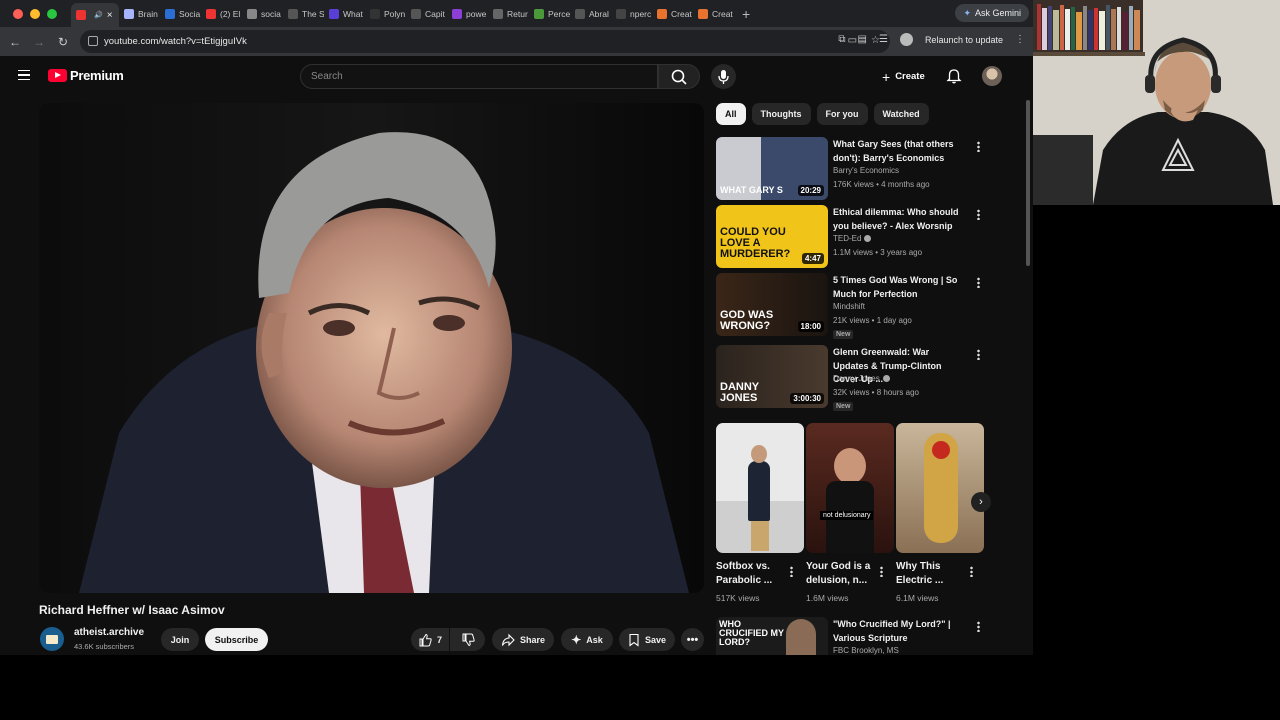 This screenshot has width=1280, height=720. I want to click on recommendation-channel: Mindshift, so click(849, 306).